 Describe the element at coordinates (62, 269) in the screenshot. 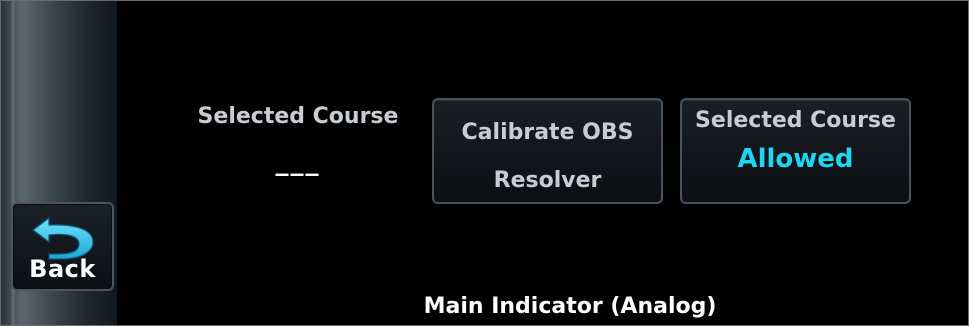

I see `back-button-label: Back` at that location.